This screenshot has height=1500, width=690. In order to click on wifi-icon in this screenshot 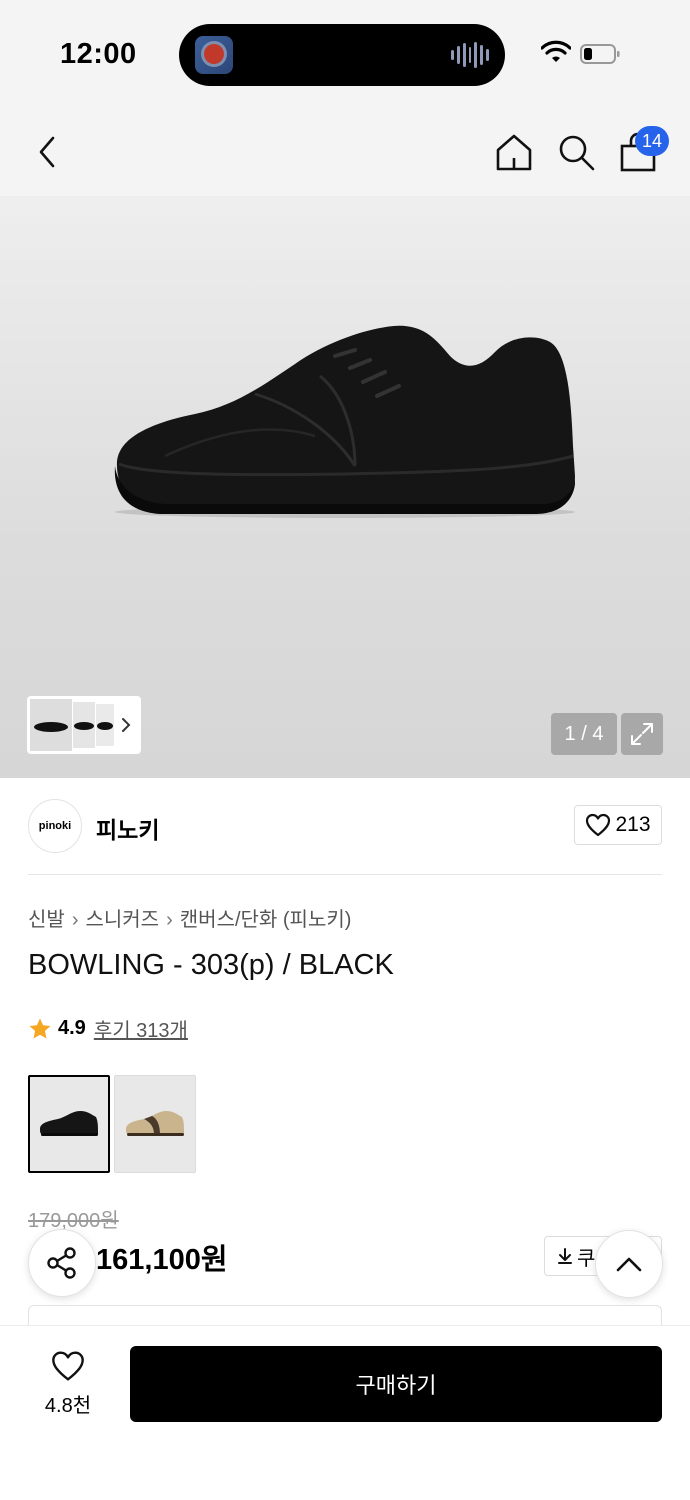, I will do `click(556, 51)`.